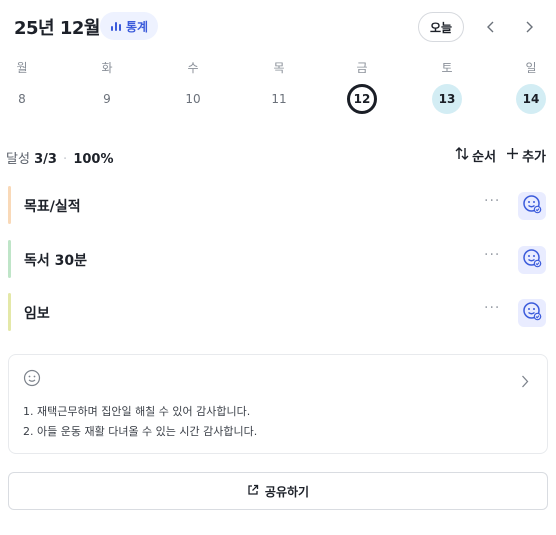  What do you see at coordinates (60, 157) in the screenshot?
I see `achievement-summary: 달성 3/3 · 100%` at bounding box center [60, 157].